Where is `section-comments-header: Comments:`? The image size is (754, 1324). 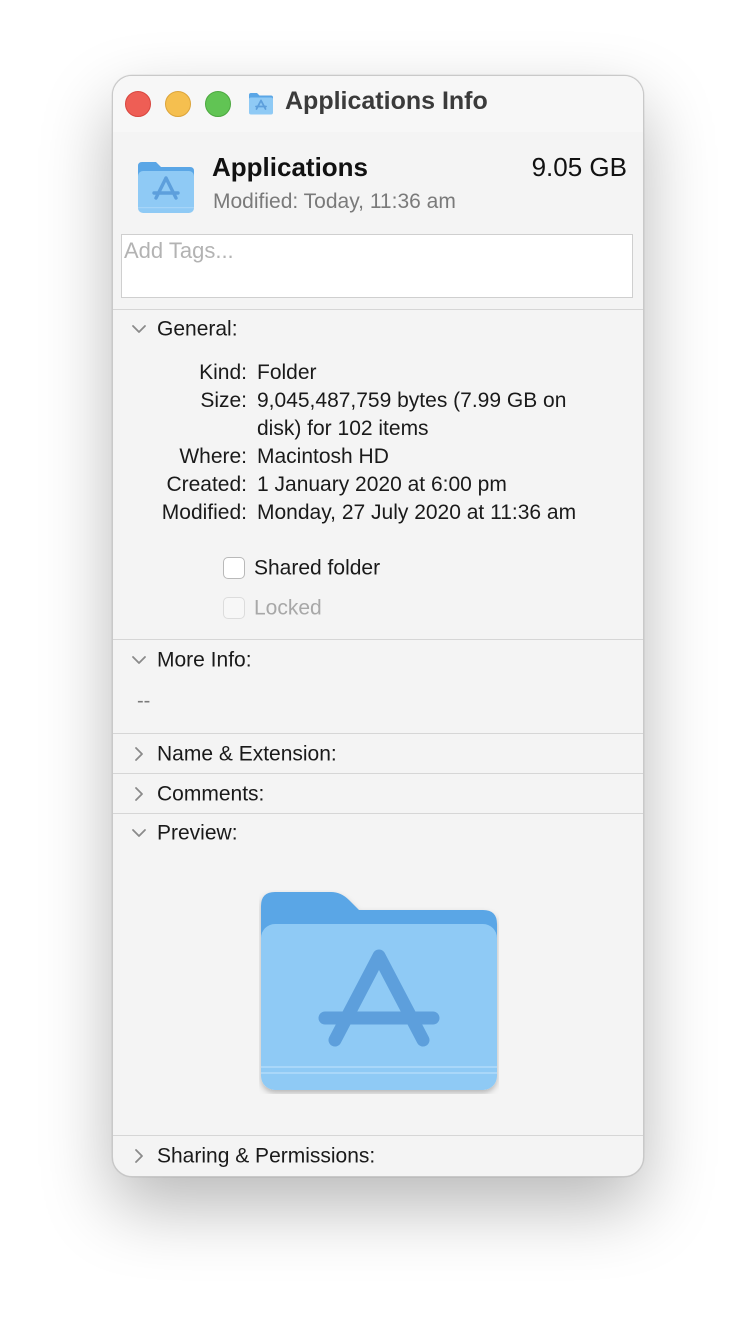 section-comments-header: Comments: is located at coordinates (197, 796).